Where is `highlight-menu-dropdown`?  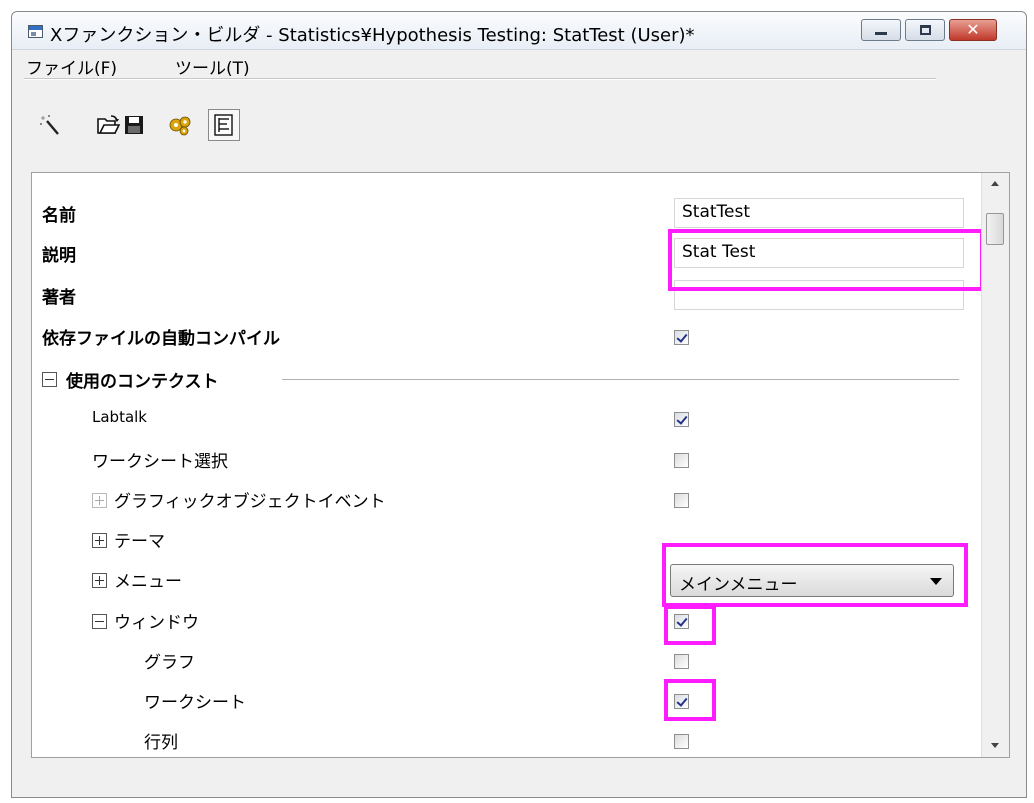 highlight-menu-dropdown is located at coordinates (815, 575).